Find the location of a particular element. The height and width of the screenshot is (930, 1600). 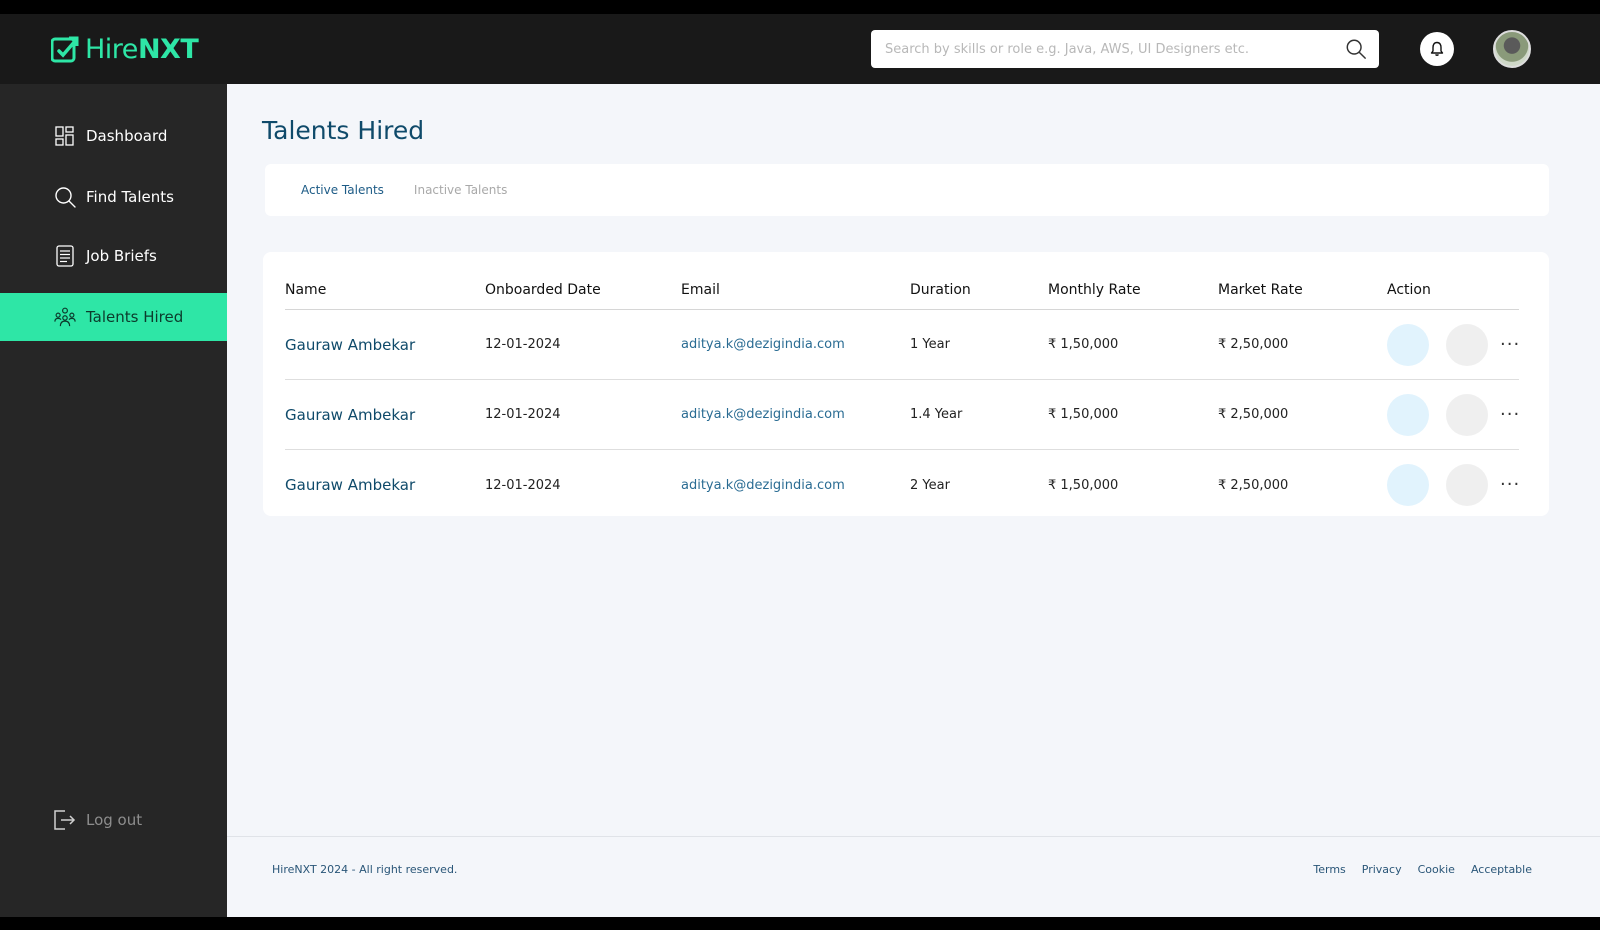

team-icon is located at coordinates (65, 317).